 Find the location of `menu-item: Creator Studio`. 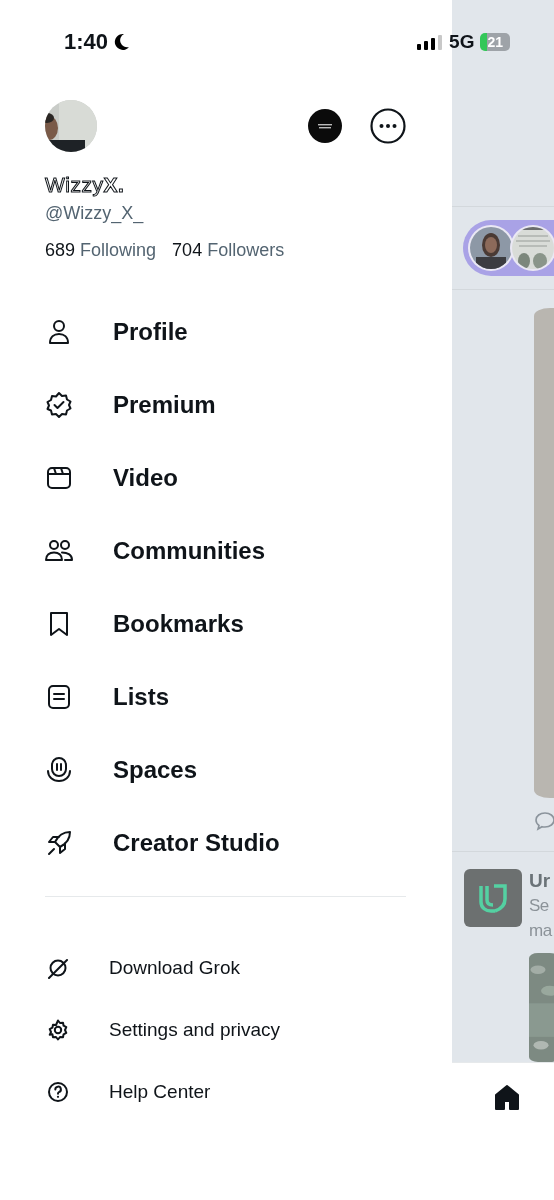

menu-item: Creator Studio is located at coordinates (225, 842).